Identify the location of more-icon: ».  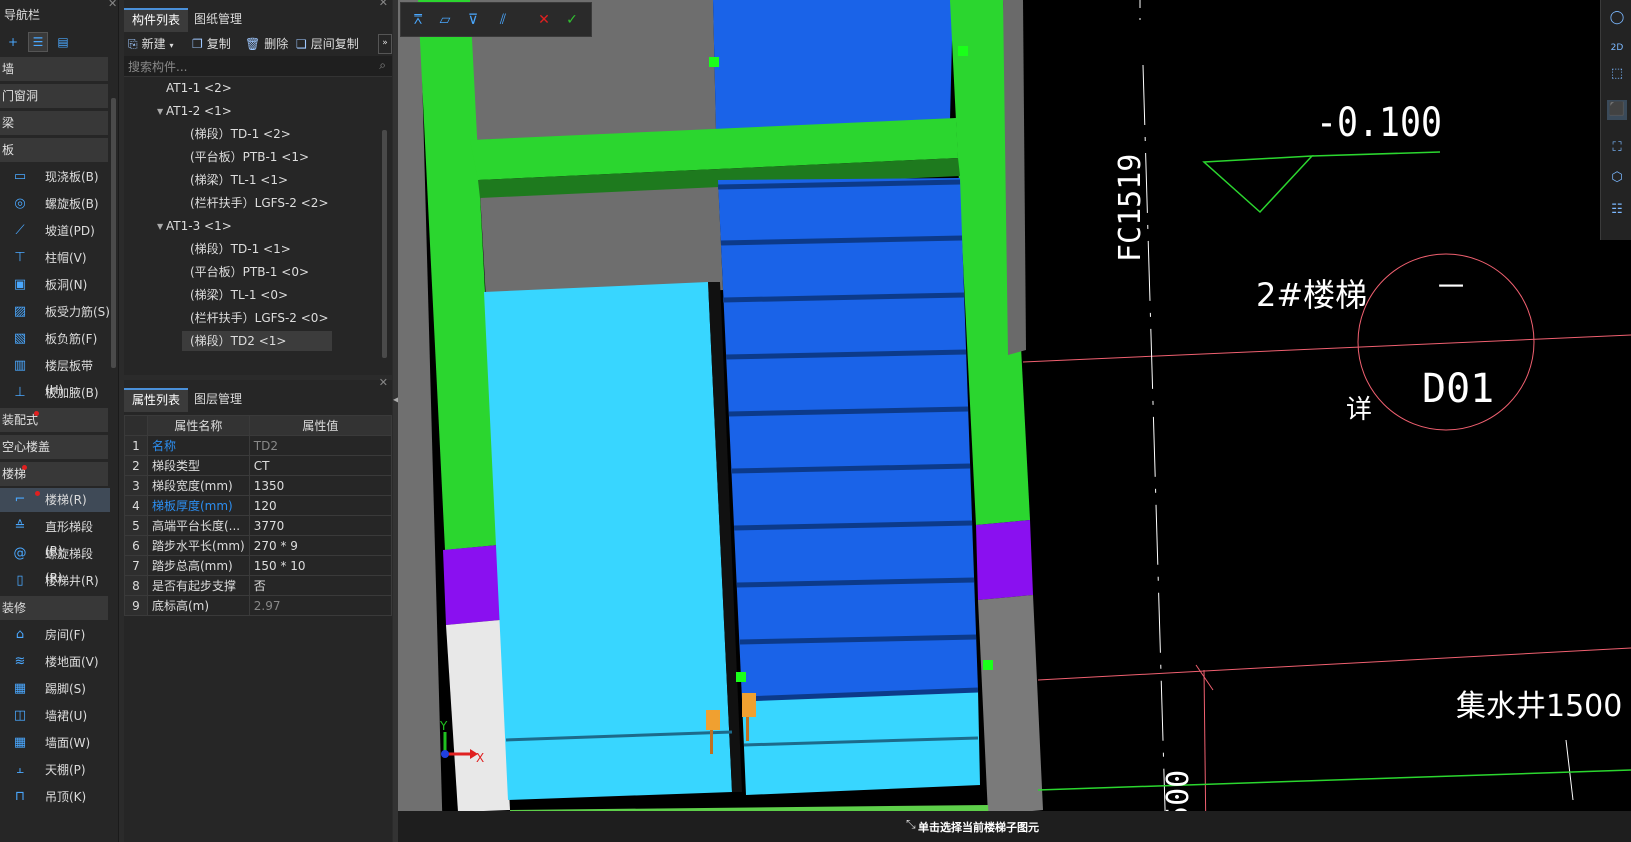
(385, 44).